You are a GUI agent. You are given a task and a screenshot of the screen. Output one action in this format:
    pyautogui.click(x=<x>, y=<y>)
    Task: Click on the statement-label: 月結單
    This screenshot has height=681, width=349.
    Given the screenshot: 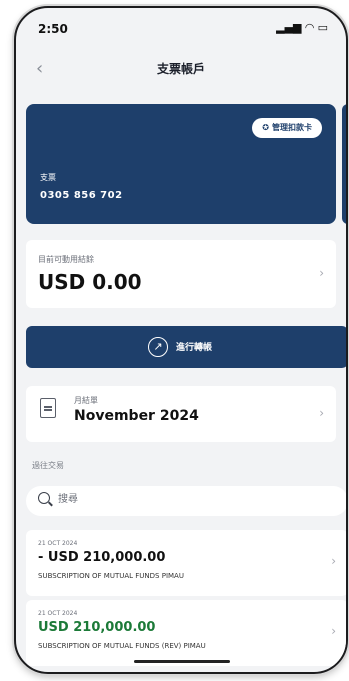 What is the action you would take?
    pyautogui.click(x=86, y=400)
    